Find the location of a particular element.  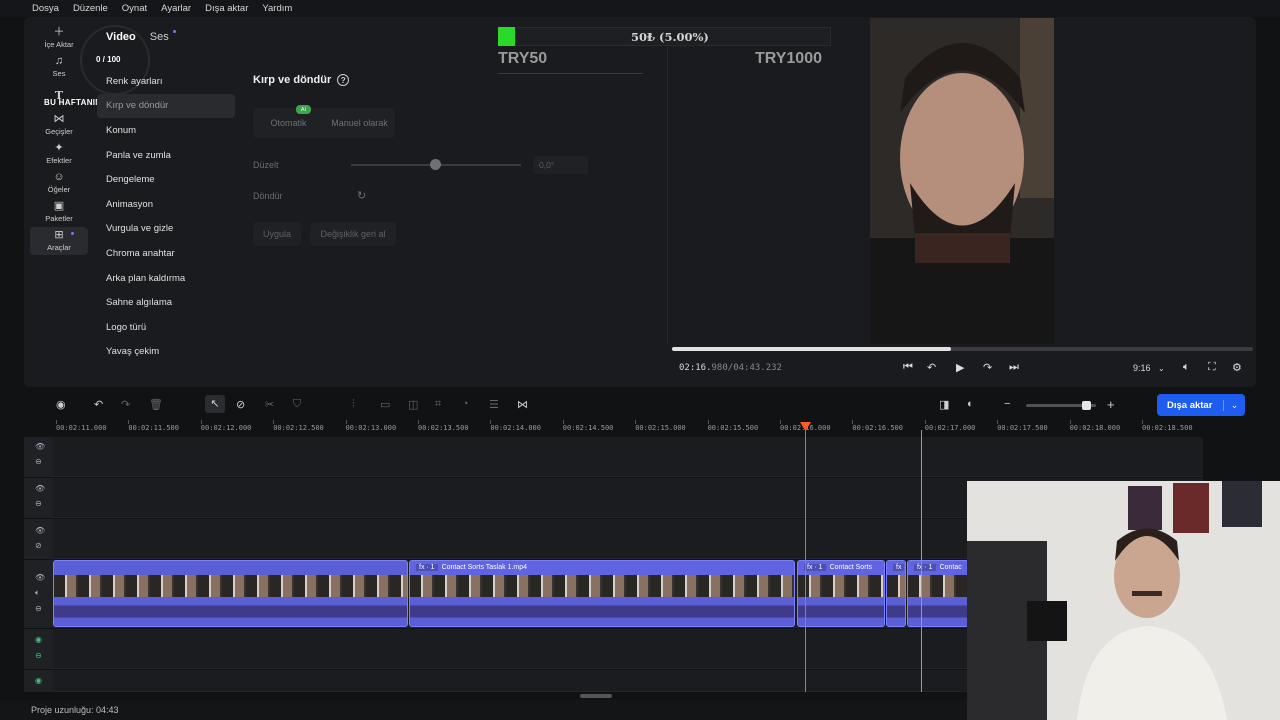

video-clip: fx · 1 Contact Sorts is located at coordinates (841, 593).